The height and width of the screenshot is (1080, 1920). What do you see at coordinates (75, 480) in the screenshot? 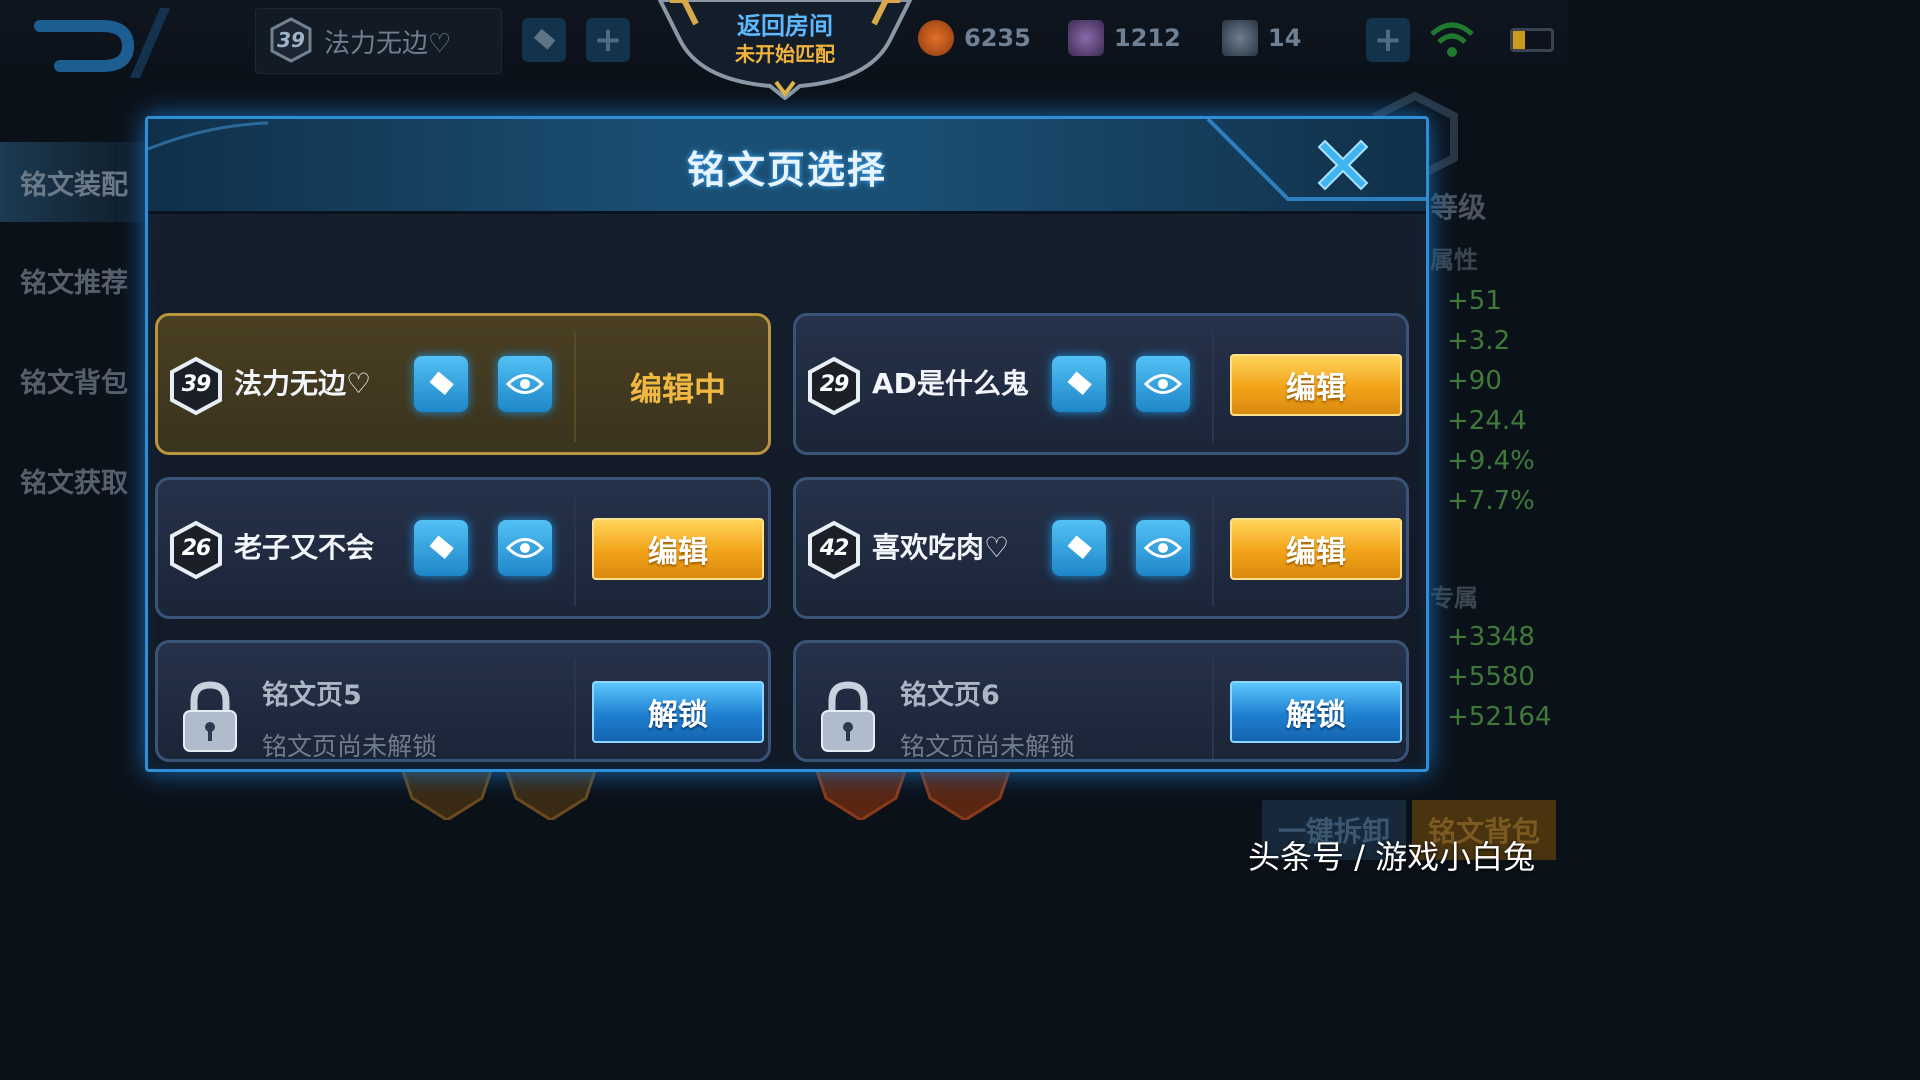
I see `sidebar-item-rune-obtain: 铭文获取` at bounding box center [75, 480].